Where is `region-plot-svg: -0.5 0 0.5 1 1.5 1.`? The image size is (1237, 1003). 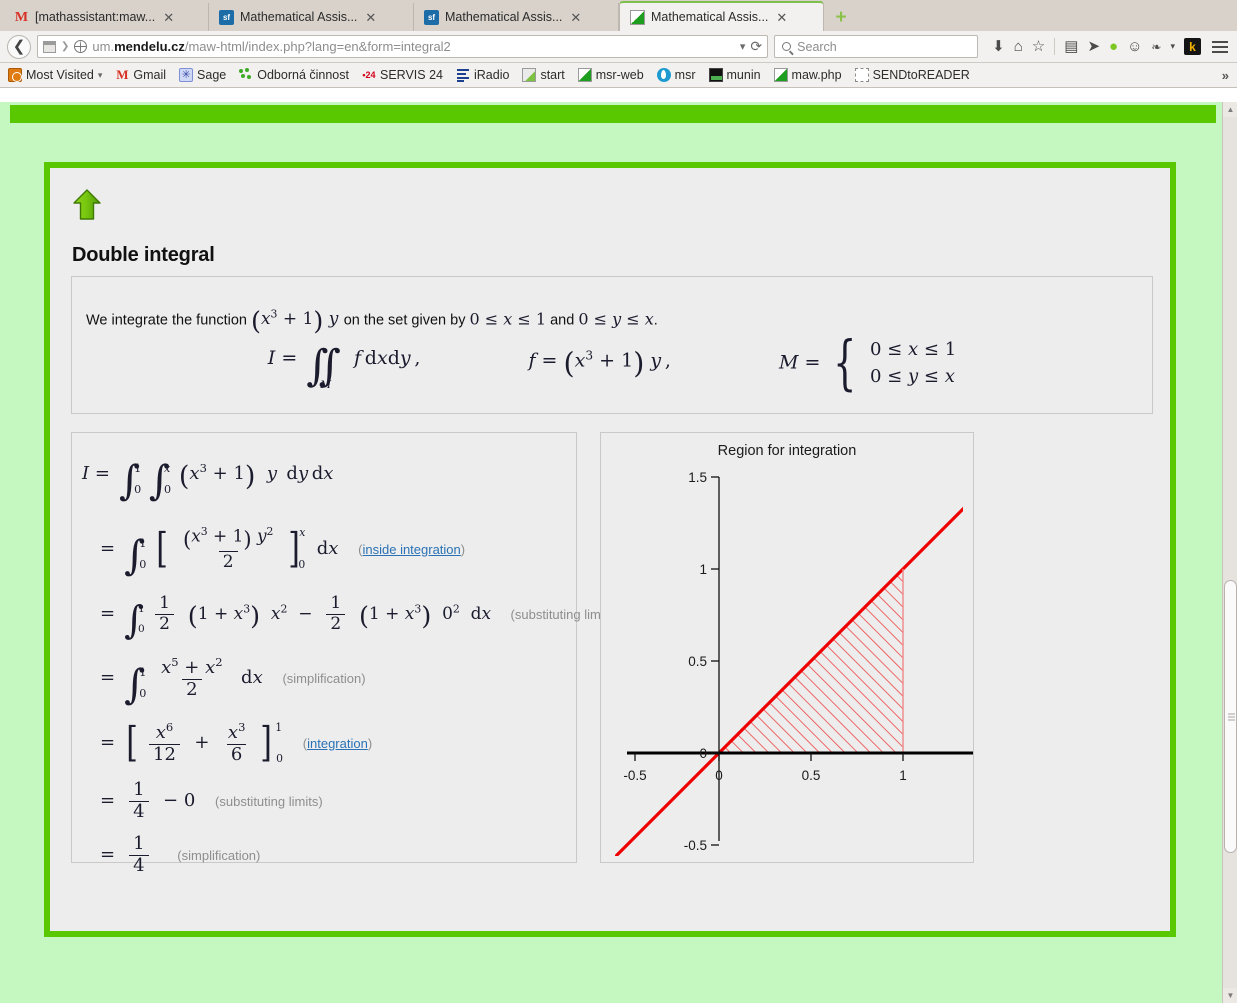
region-plot-svg: -0.5 0 0.5 1 1.5 1. is located at coordinates (794, 663).